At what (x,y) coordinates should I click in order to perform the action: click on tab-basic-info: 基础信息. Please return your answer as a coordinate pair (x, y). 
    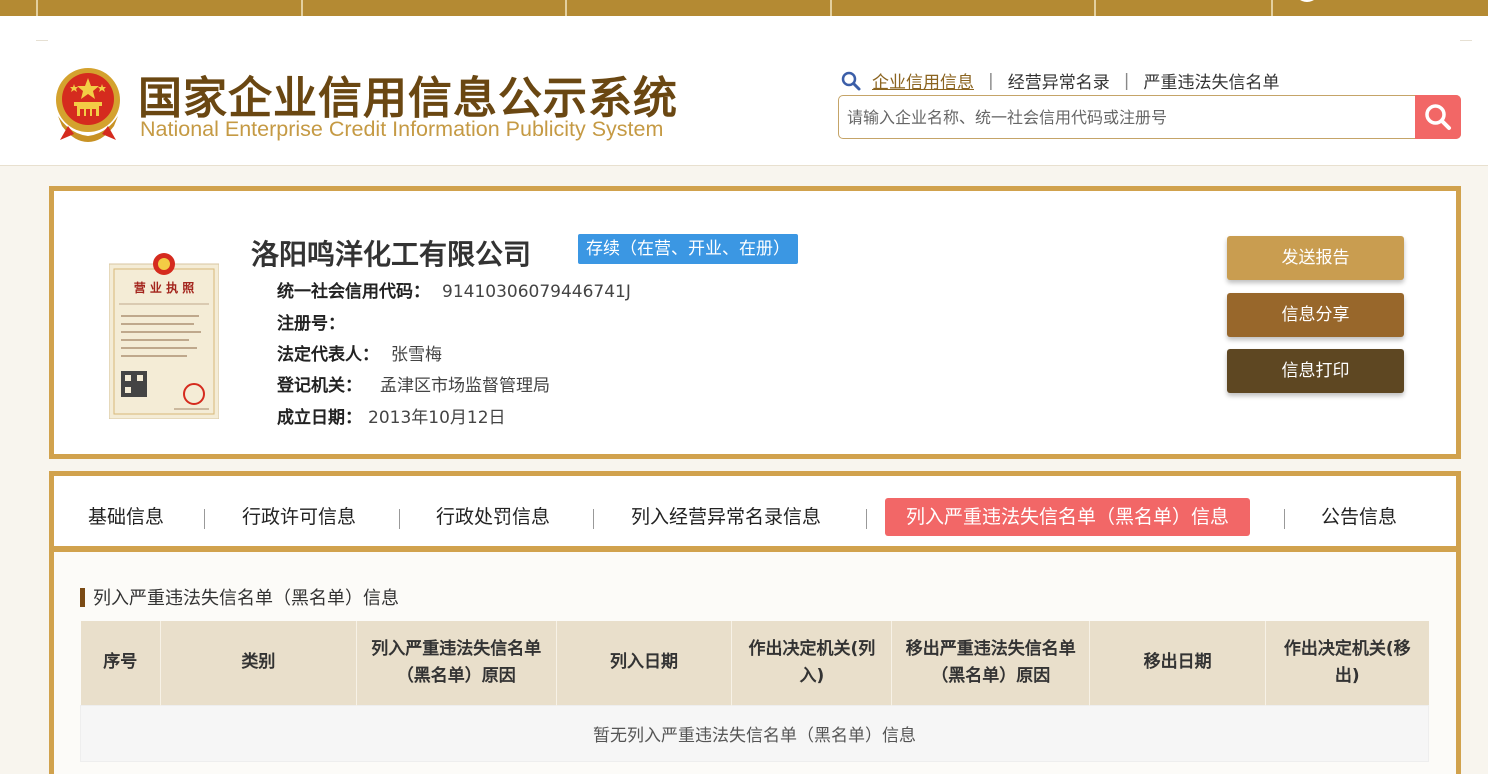
    Looking at the image, I should click on (126, 517).